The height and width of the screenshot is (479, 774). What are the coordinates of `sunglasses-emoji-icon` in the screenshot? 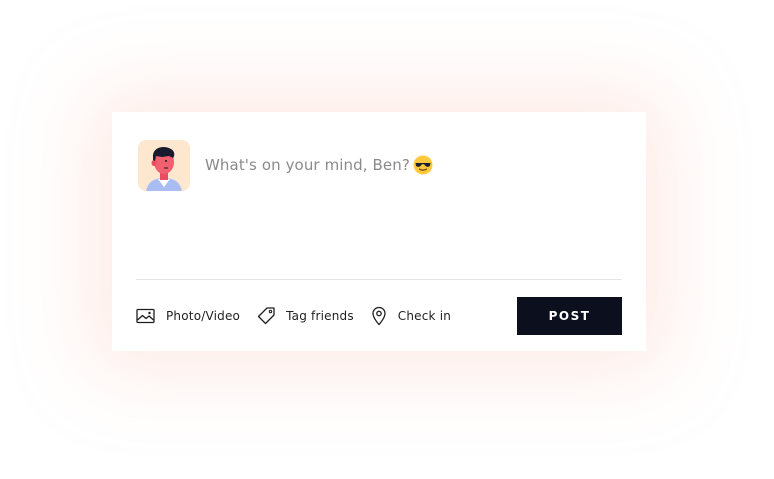 It's located at (423, 165).